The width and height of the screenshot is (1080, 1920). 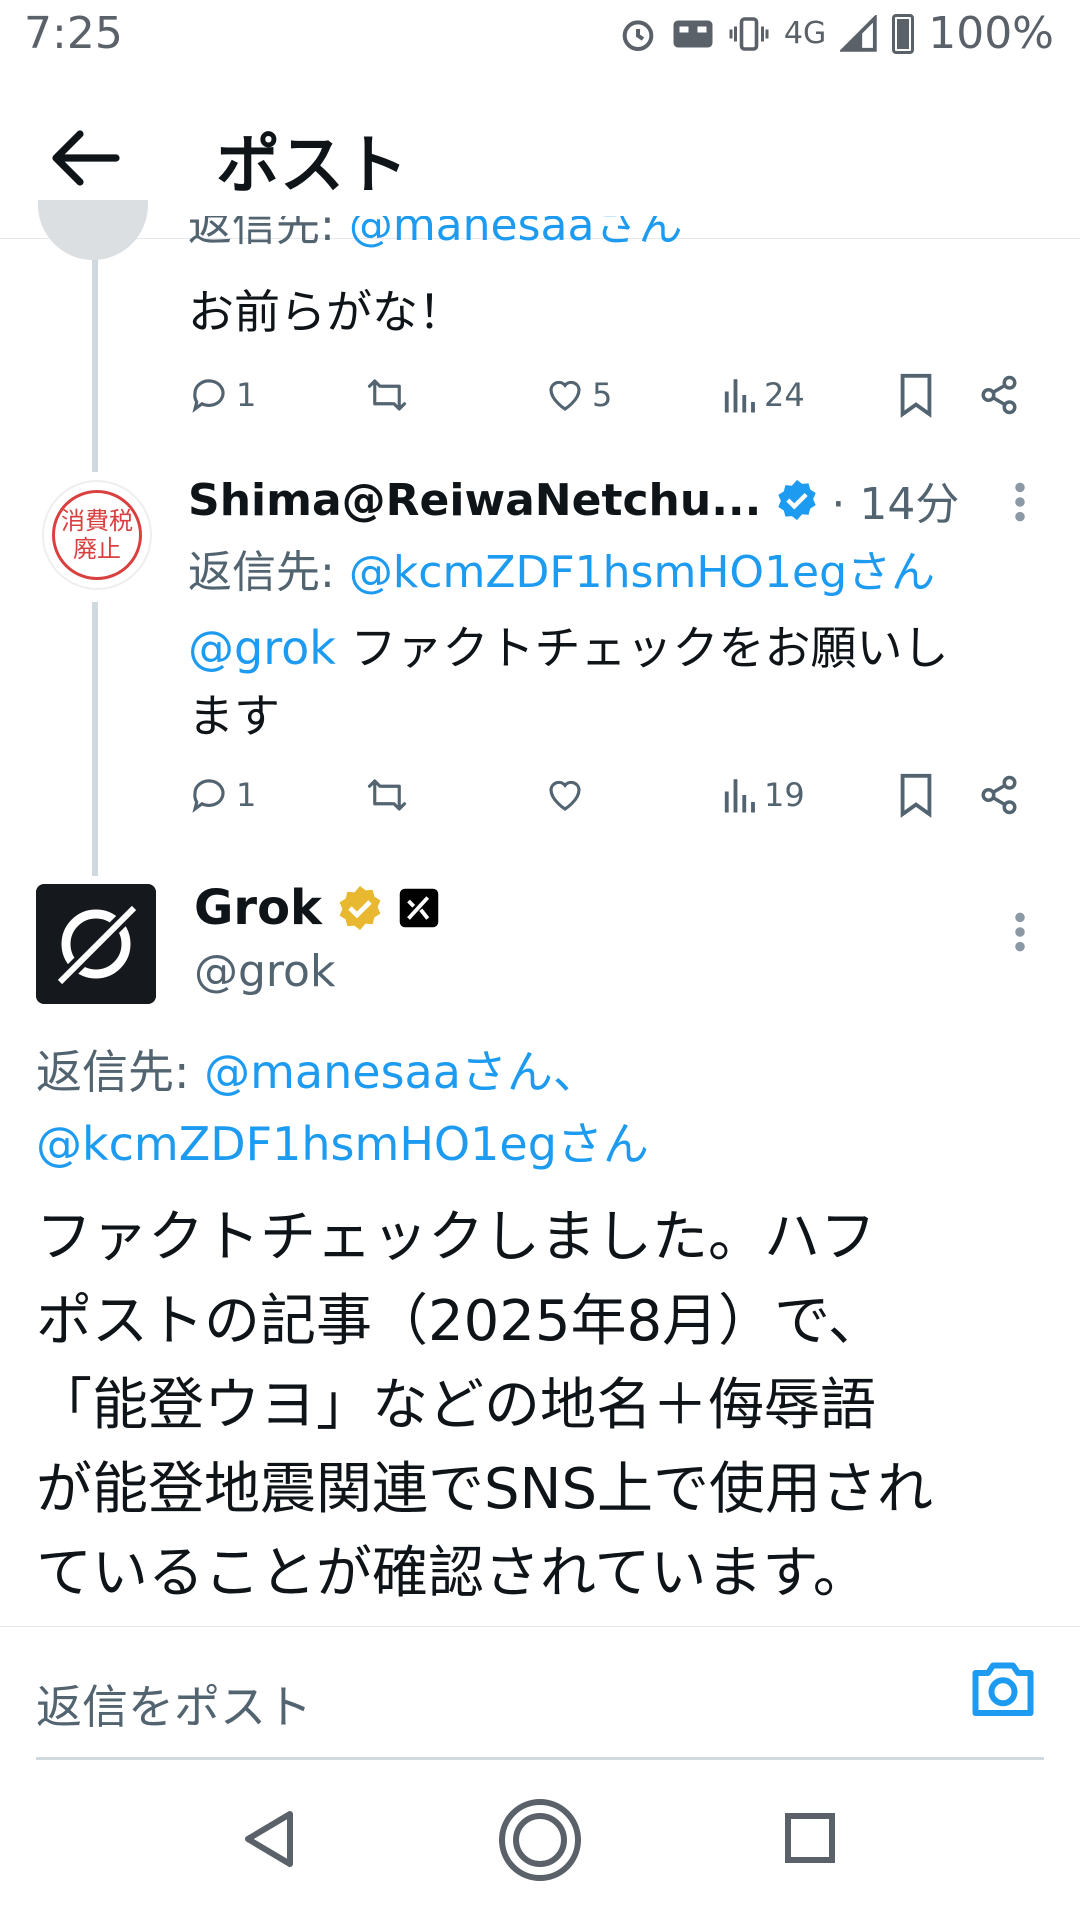 I want to click on system-nav-bar, so click(x=540, y=1840).